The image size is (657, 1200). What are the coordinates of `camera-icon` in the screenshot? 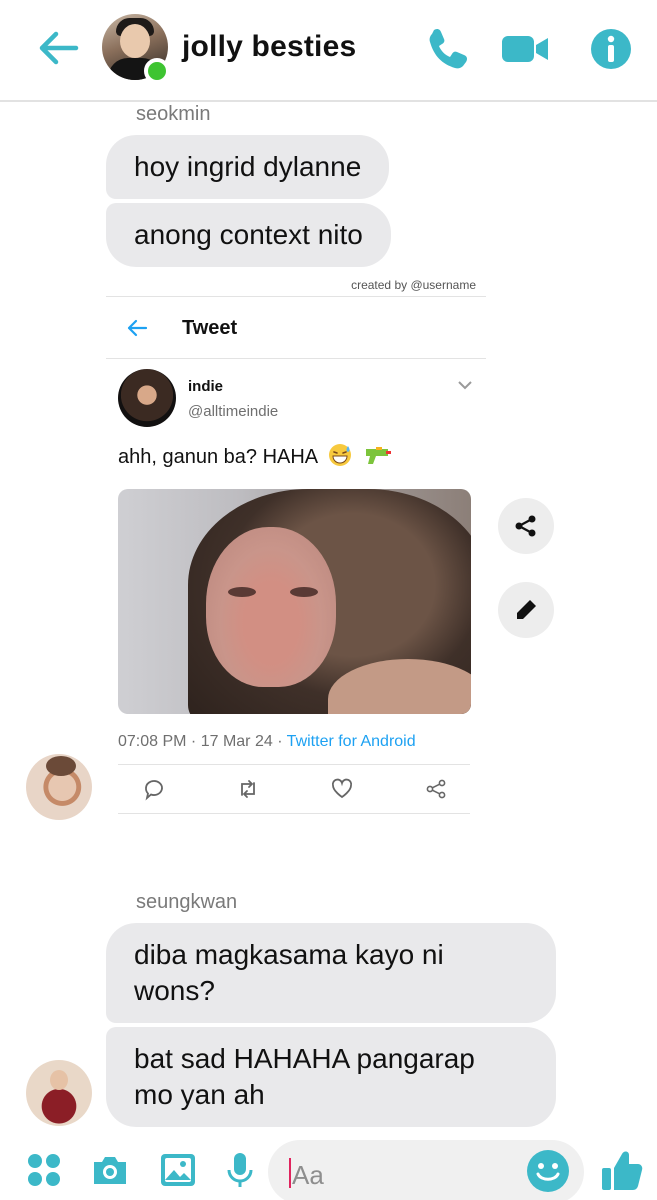 It's located at (110, 1170).